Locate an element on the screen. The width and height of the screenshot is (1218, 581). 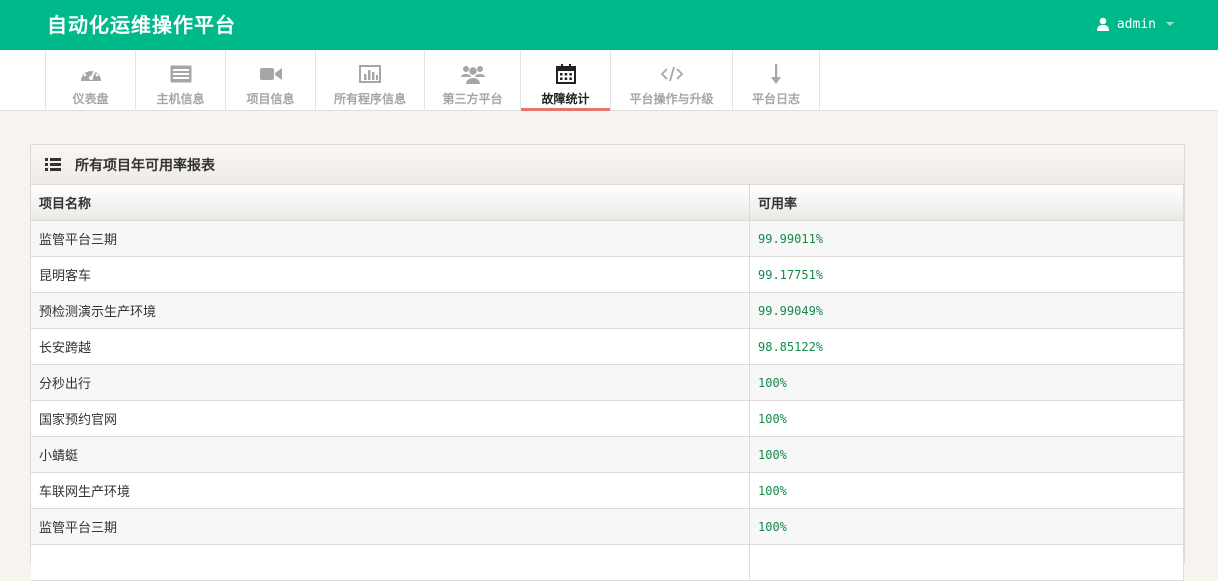
tab-label: 故障统计 is located at coordinates (565, 99).